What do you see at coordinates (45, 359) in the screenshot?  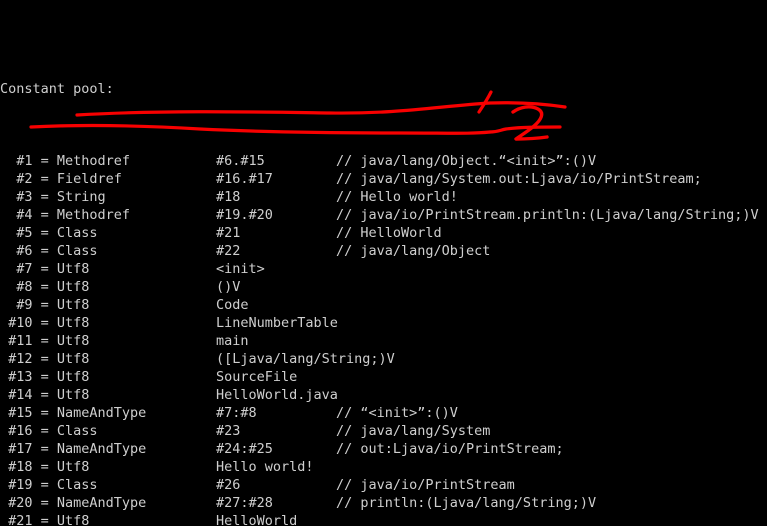 I see `constant-pool-entry-index: #12 = Utf8` at bounding box center [45, 359].